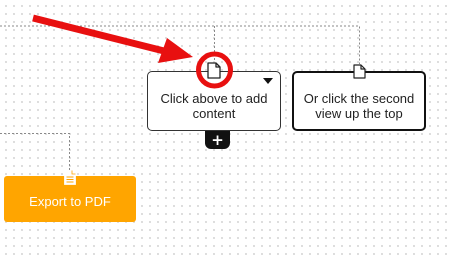 The image size is (451, 257). What do you see at coordinates (359, 106) in the screenshot?
I see `content-node-secondary-label: Or click the second view up the top` at bounding box center [359, 106].